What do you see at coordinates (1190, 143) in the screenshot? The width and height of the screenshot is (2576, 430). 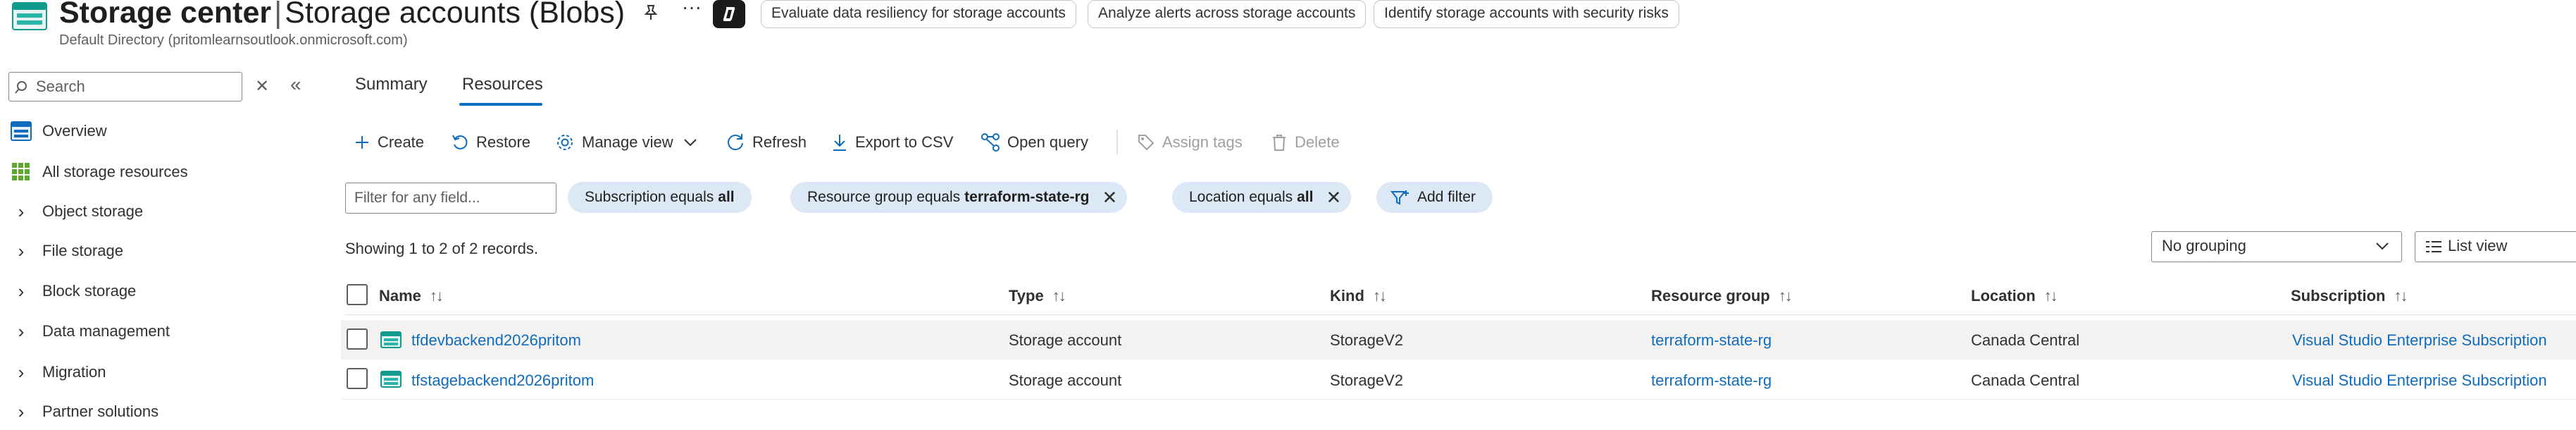 I see `assign-tags-button: Assign tags` at bounding box center [1190, 143].